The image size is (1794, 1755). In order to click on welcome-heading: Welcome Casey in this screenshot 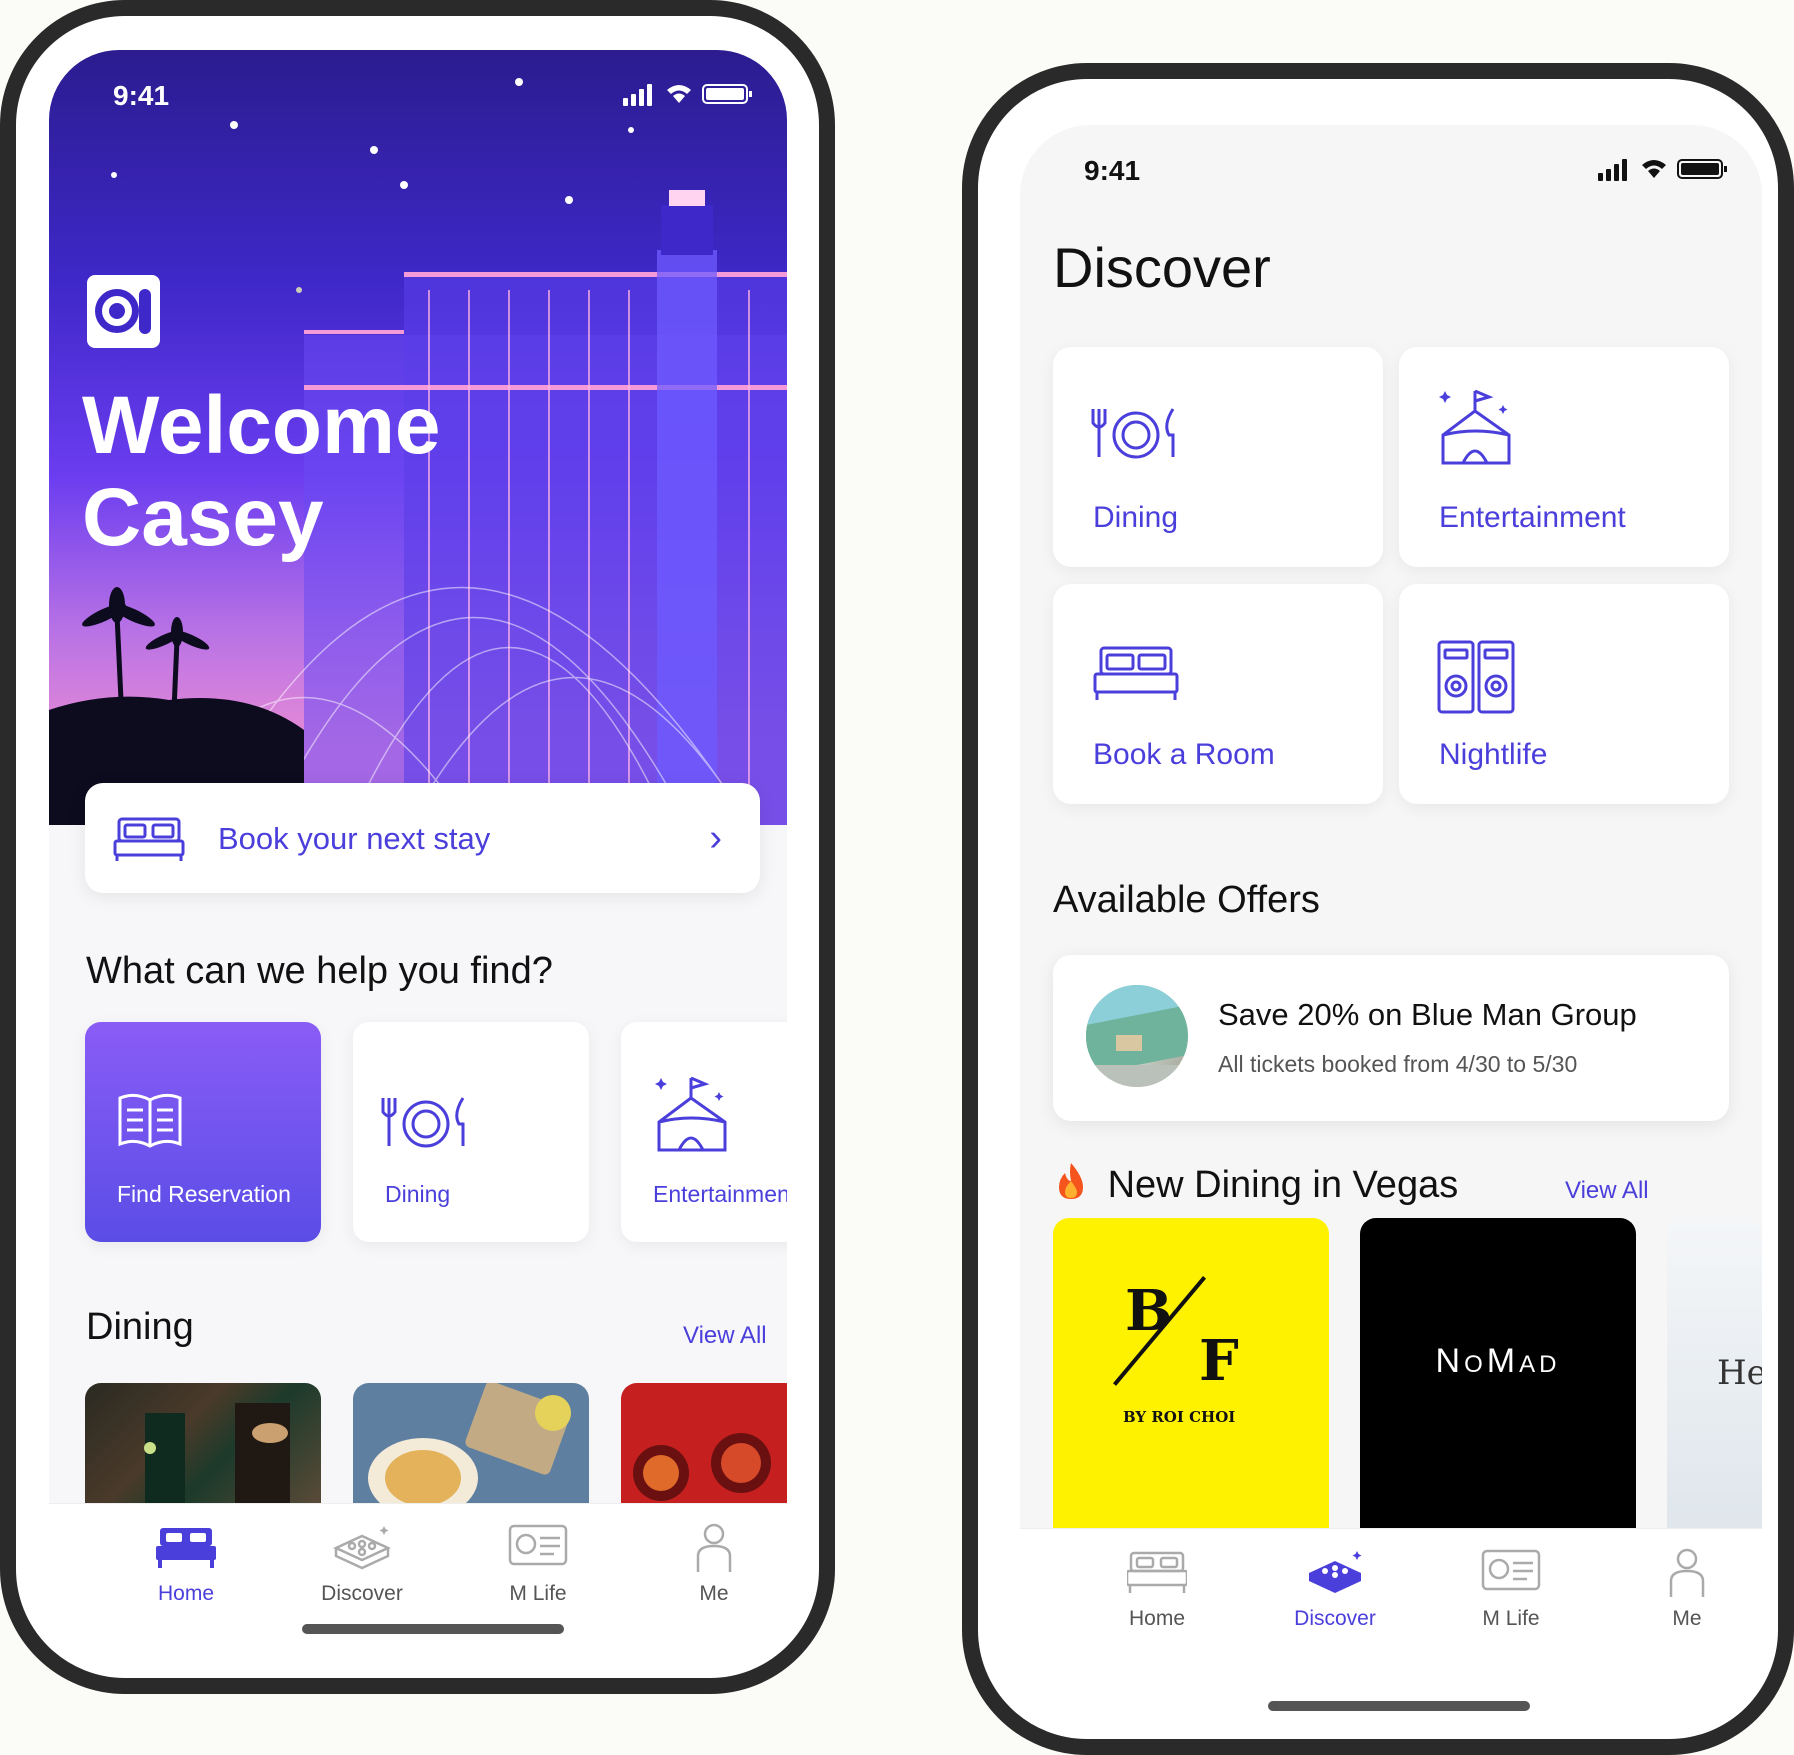, I will do `click(261, 472)`.